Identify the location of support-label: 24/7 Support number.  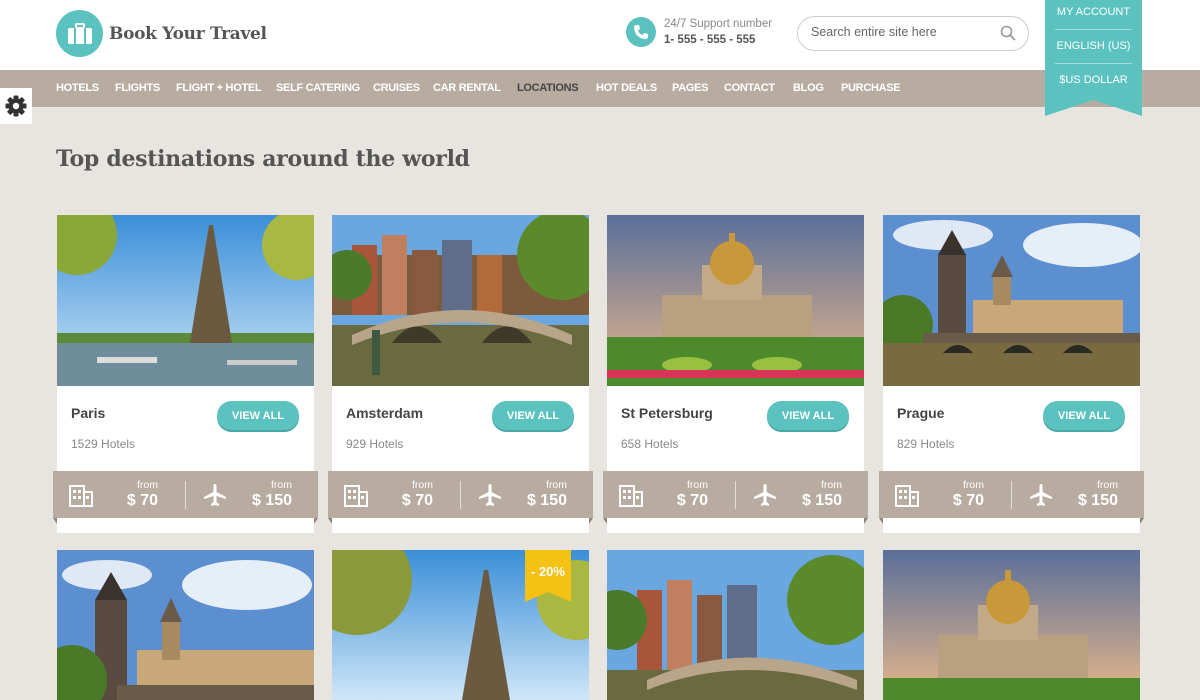
(718, 24).